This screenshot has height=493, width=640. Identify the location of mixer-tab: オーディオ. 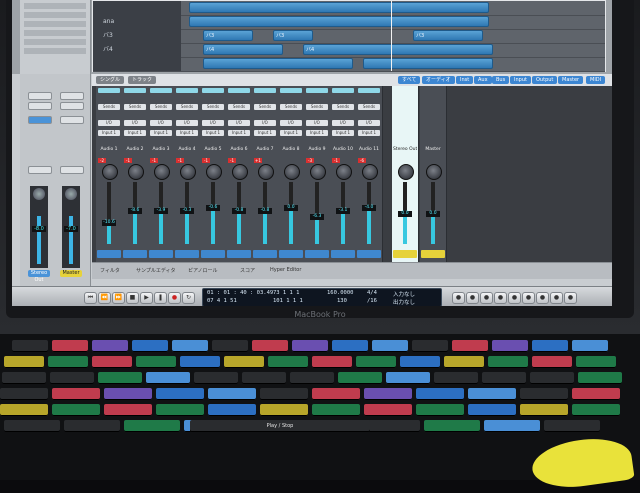
(438, 80).